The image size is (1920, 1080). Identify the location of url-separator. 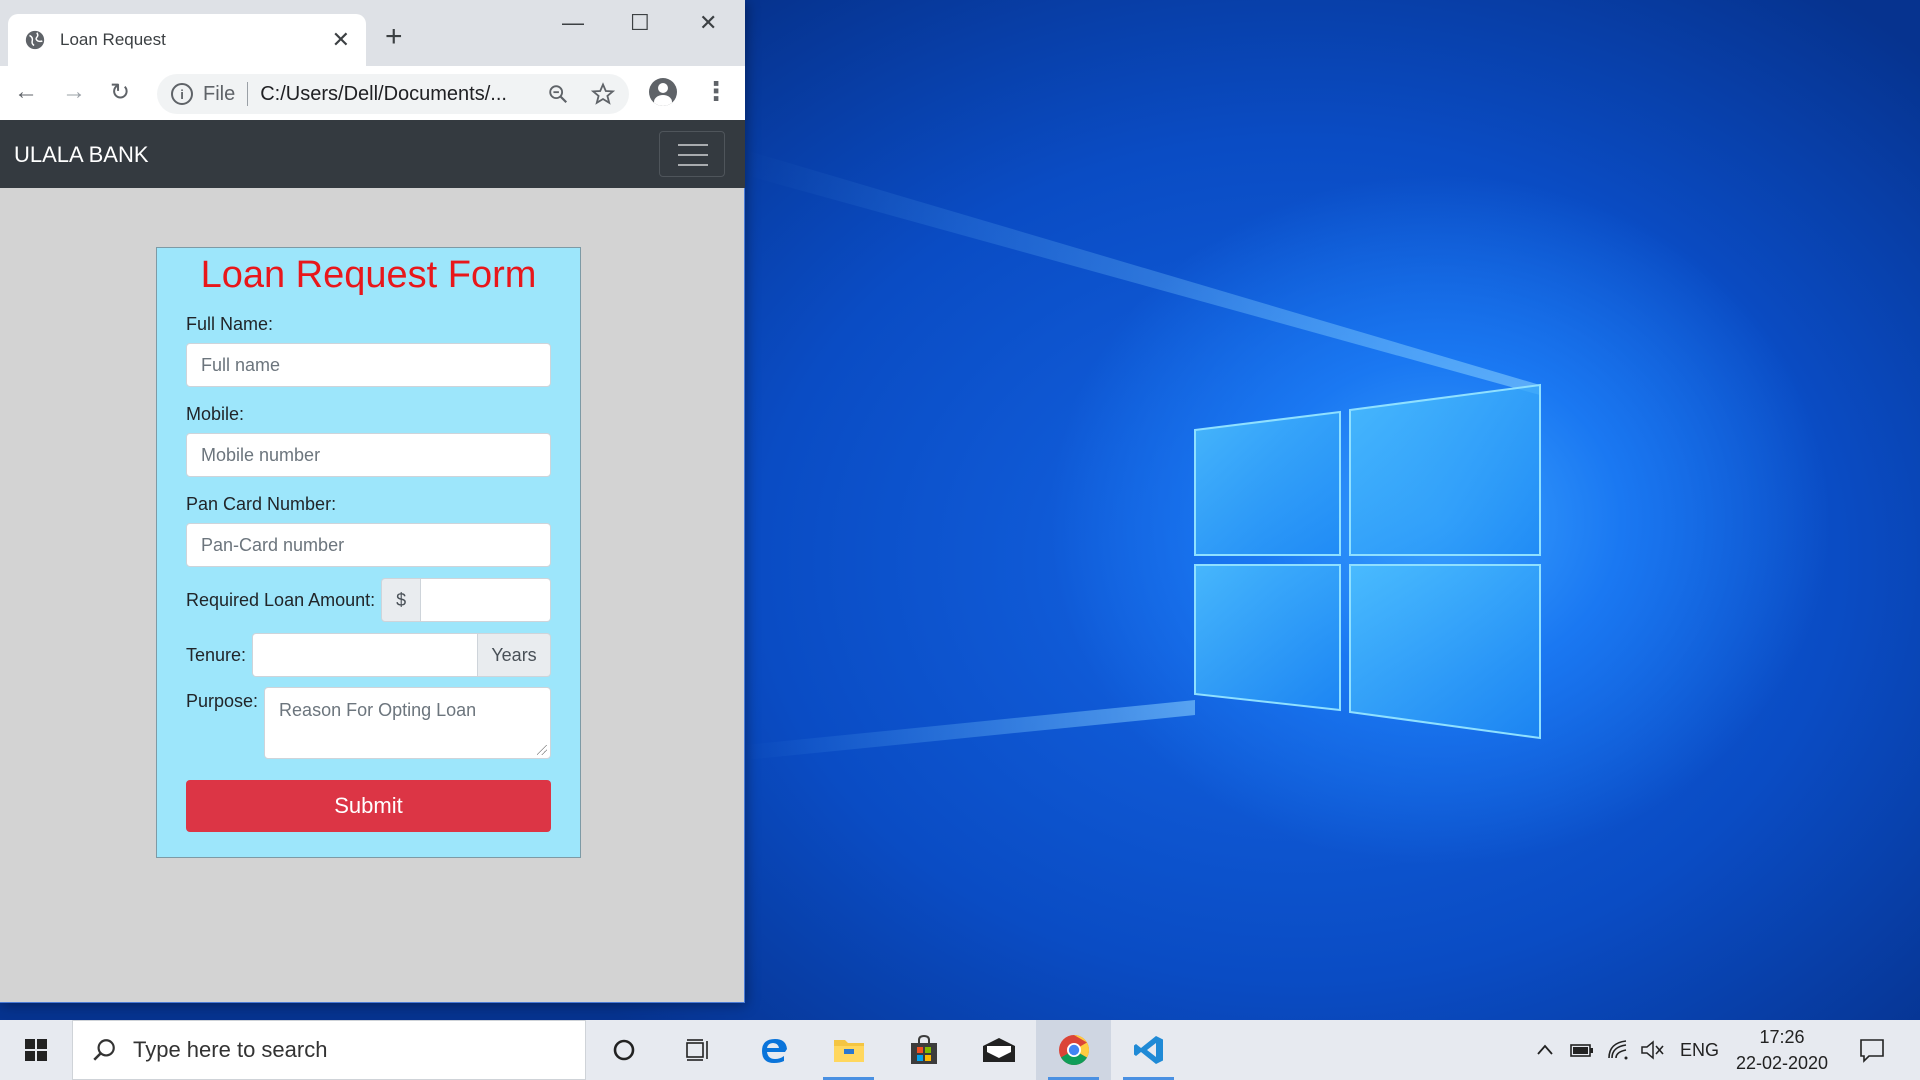
(248, 94).